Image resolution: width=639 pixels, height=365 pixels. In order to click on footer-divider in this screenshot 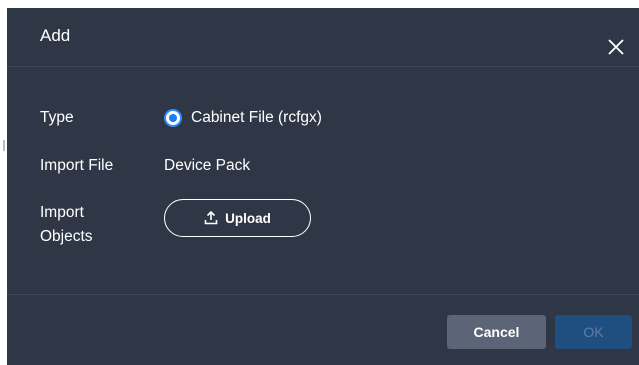, I will do `click(323, 294)`.